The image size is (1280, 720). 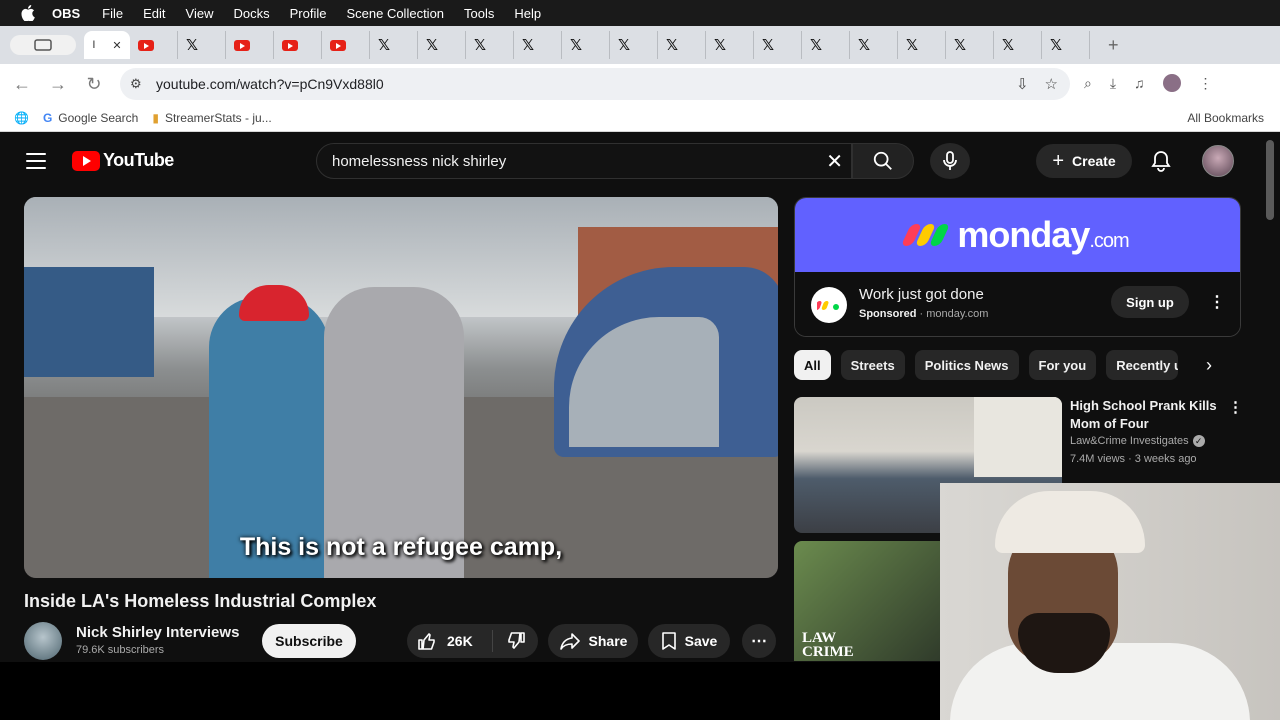 I want to click on ad-headline: Work just got done, so click(x=921, y=294).